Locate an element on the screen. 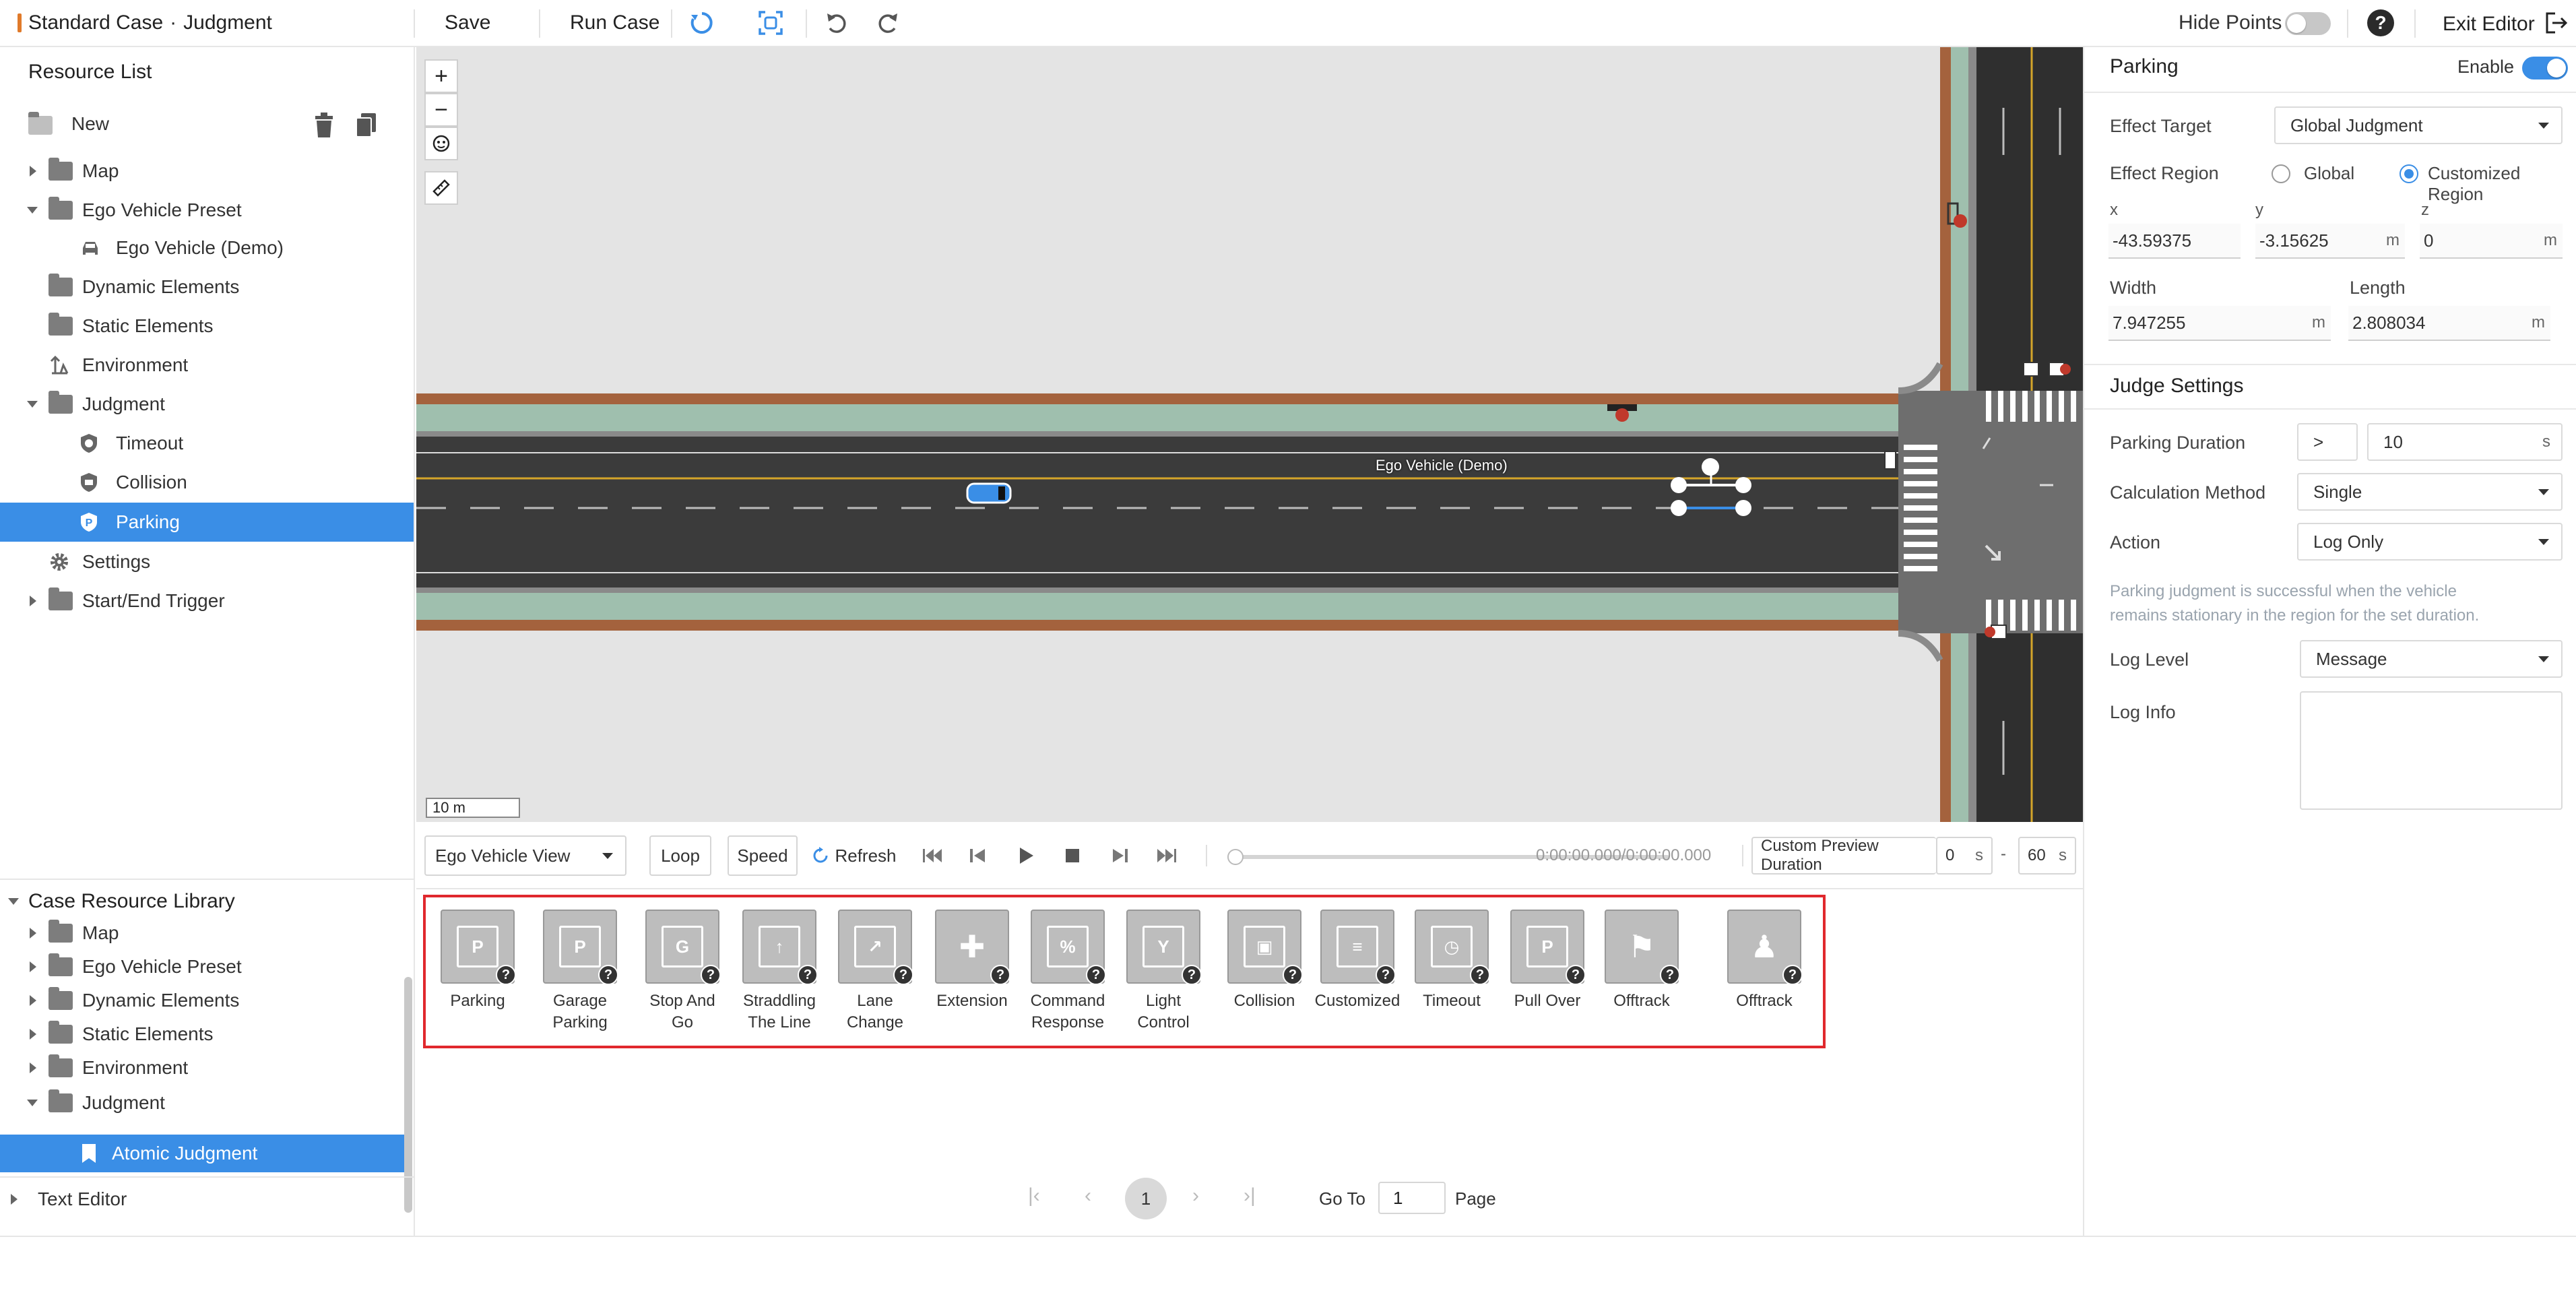 Image resolution: width=2576 pixels, height=1303 pixels. zoom-out-button: − is located at coordinates (441, 110).